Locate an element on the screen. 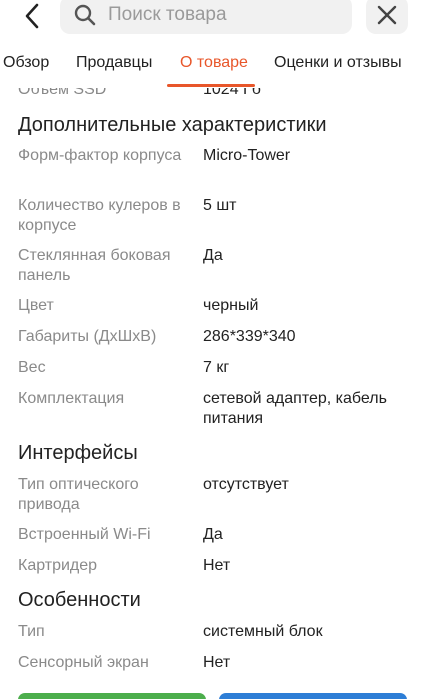  tab-overview: Обзор is located at coordinates (26, 63).